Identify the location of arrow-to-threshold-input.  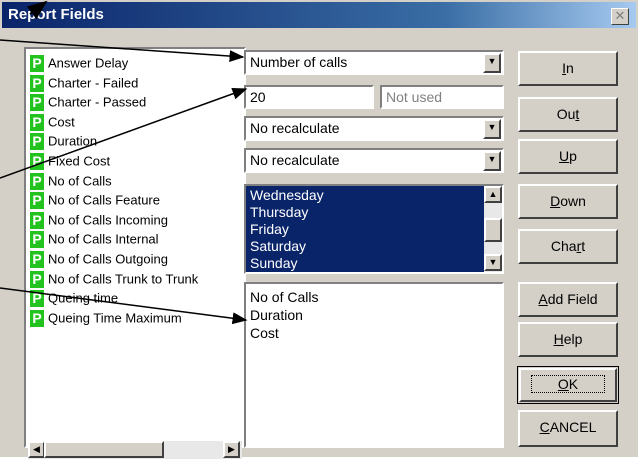
(124, 133).